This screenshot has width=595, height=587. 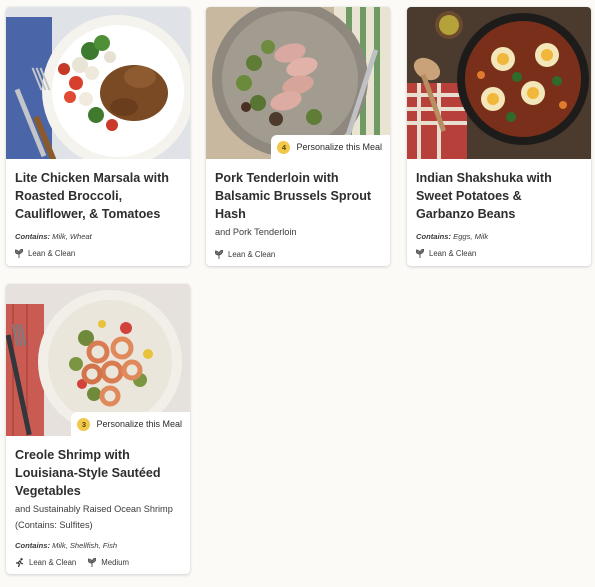 I want to click on meal-tags: Lean & Clean Medium, so click(x=98, y=562).